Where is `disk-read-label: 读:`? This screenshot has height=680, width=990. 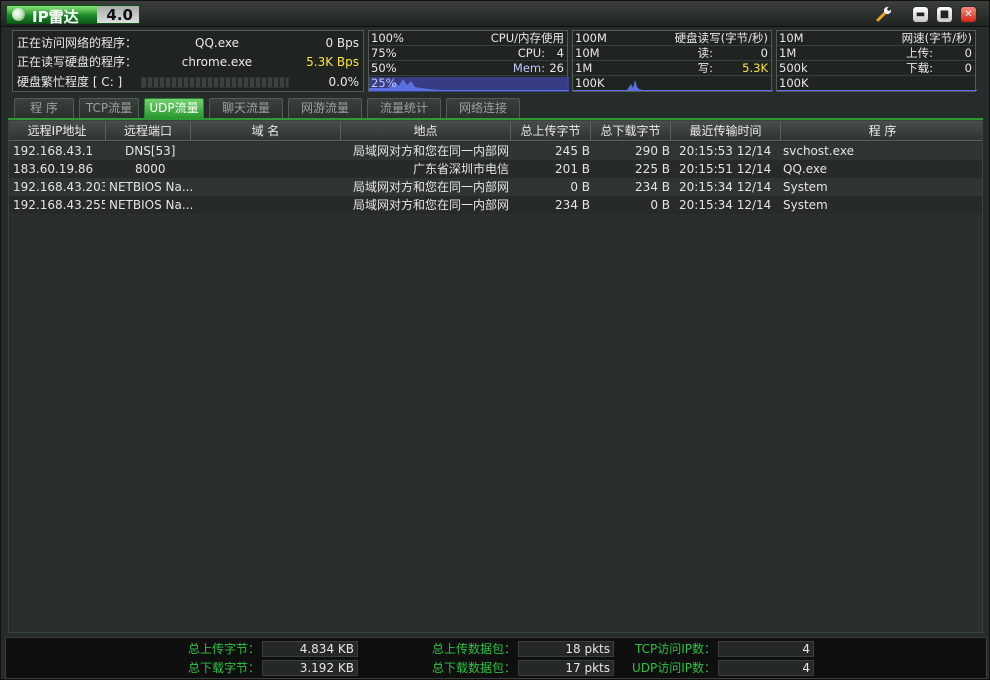 disk-read-label: 读: is located at coordinates (705, 53).